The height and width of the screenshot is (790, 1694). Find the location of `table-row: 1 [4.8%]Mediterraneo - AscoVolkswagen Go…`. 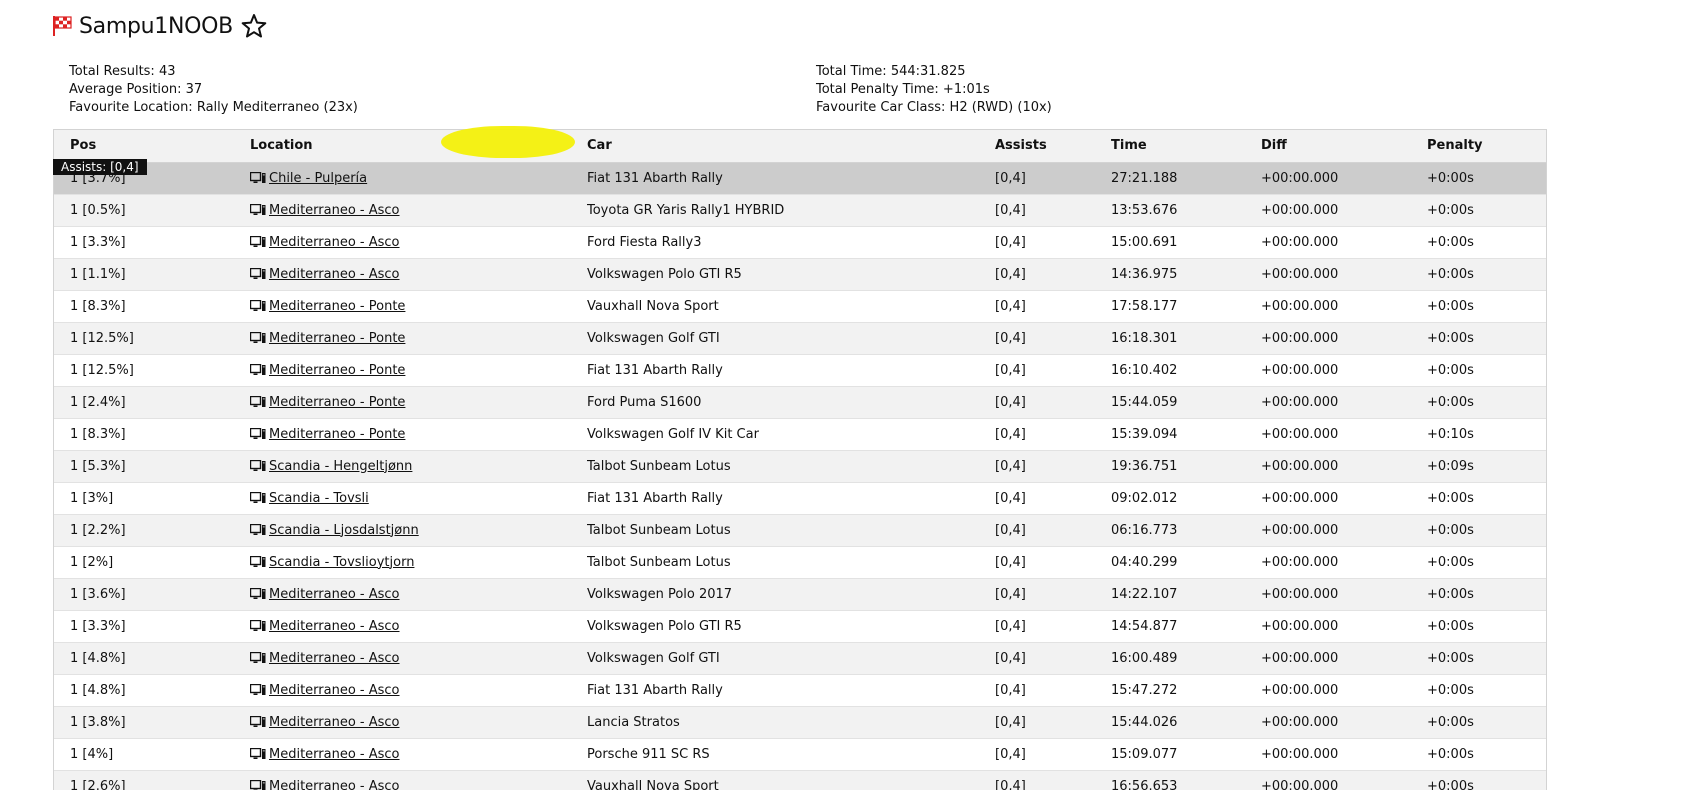

table-row: 1 [4.8%]Mediterraneo - AscoVolkswagen Go… is located at coordinates (800, 658).